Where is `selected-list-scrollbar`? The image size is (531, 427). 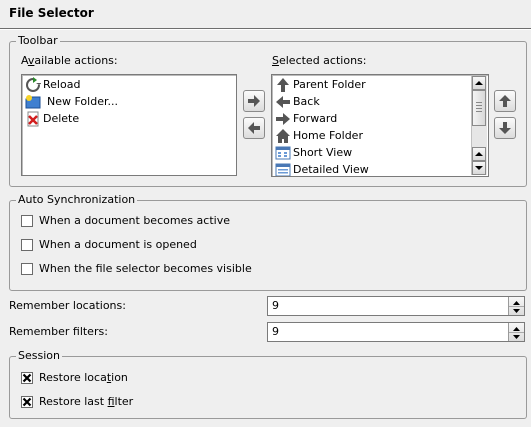 selected-list-scrollbar is located at coordinates (479, 125).